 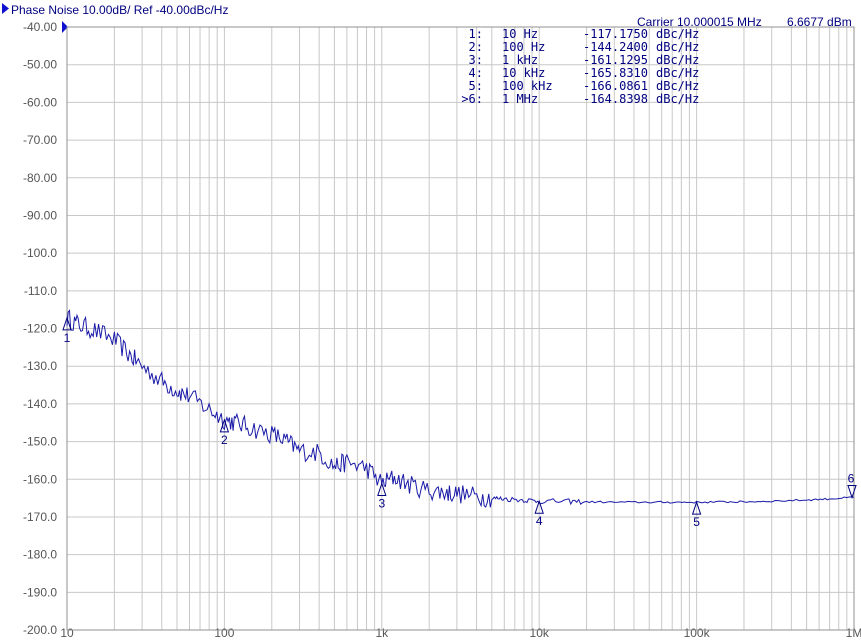 What do you see at coordinates (615, 60) in the screenshot?
I see `marker-row-value: -161.1295` at bounding box center [615, 60].